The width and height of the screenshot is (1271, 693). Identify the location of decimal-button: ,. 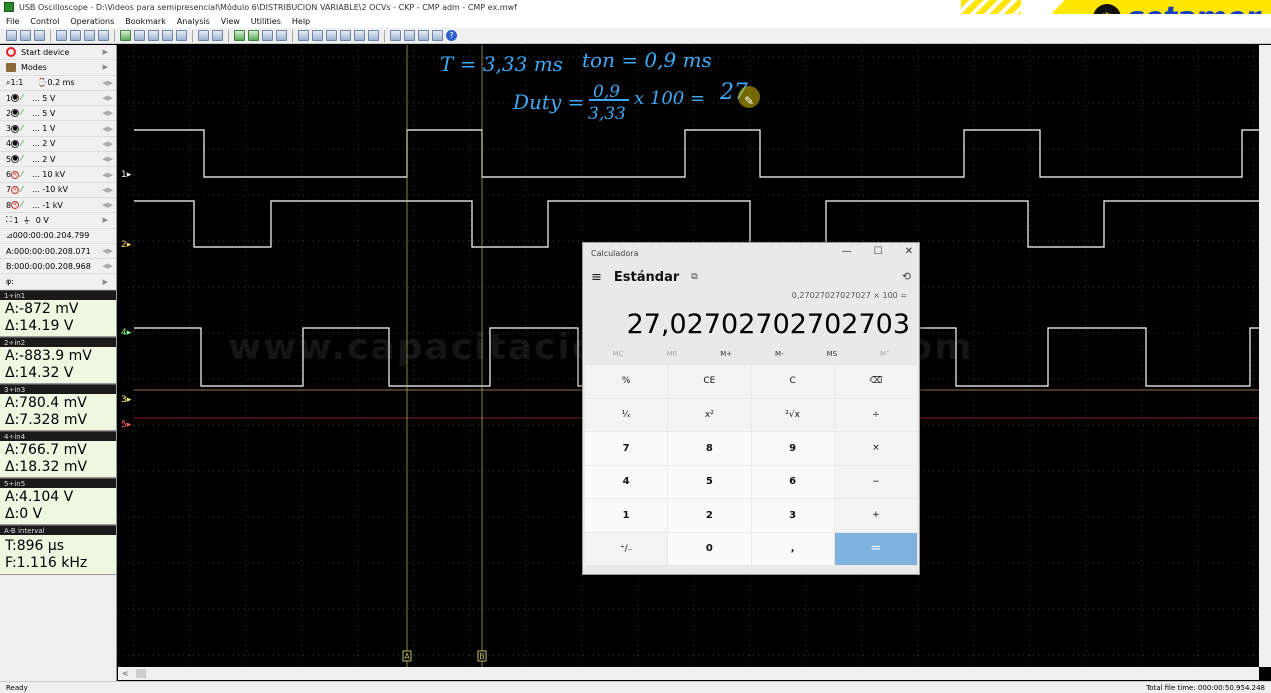
(792, 548).